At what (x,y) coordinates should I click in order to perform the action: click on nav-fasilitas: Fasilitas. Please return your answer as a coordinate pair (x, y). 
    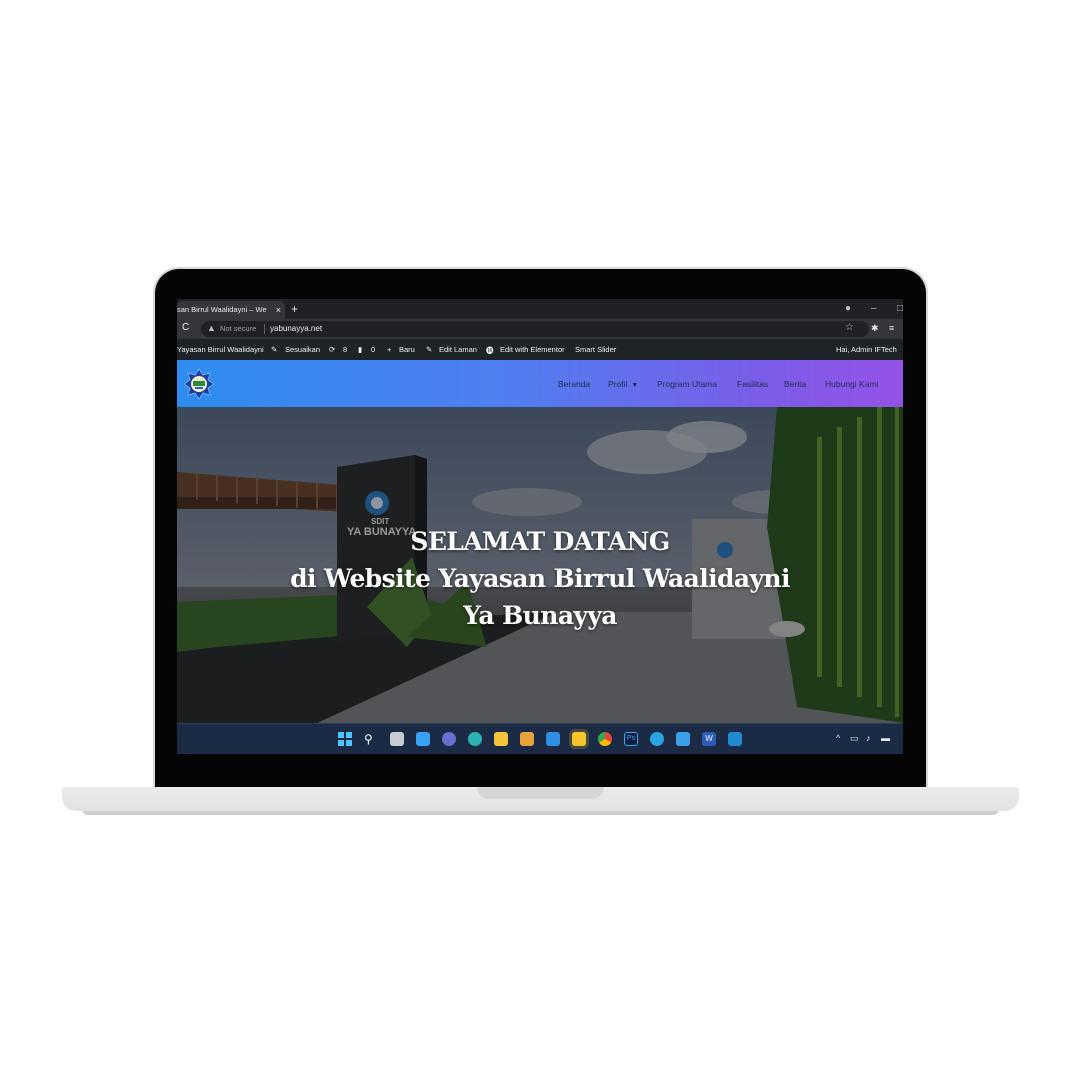
    Looking at the image, I should click on (752, 384).